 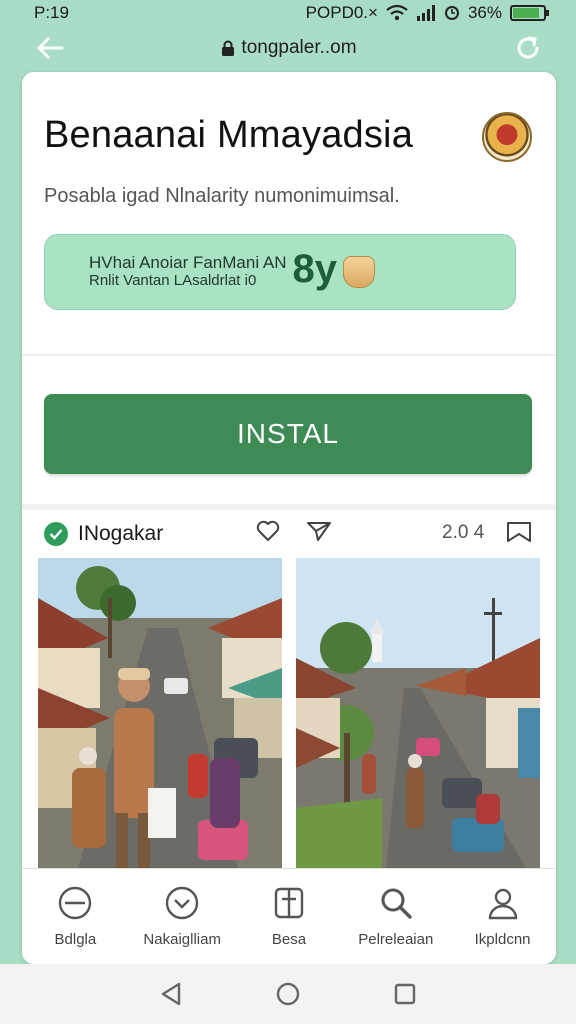 What do you see at coordinates (288, 13) in the screenshot?
I see `status-bar: P:19 POPD0.× 36%` at bounding box center [288, 13].